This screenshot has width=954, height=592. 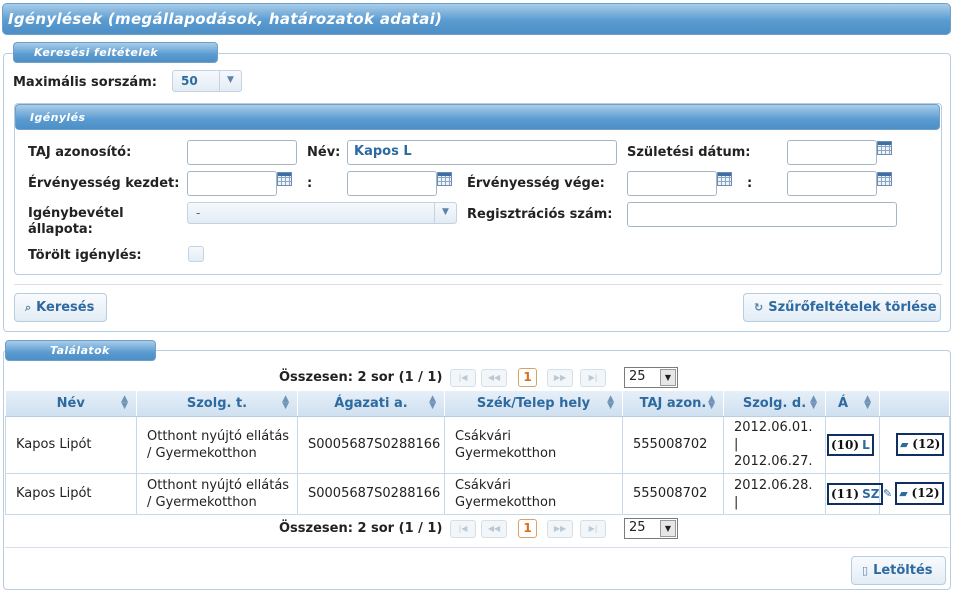 I want to click on column-header-state: Á ▲ ▼, so click(x=852, y=404).